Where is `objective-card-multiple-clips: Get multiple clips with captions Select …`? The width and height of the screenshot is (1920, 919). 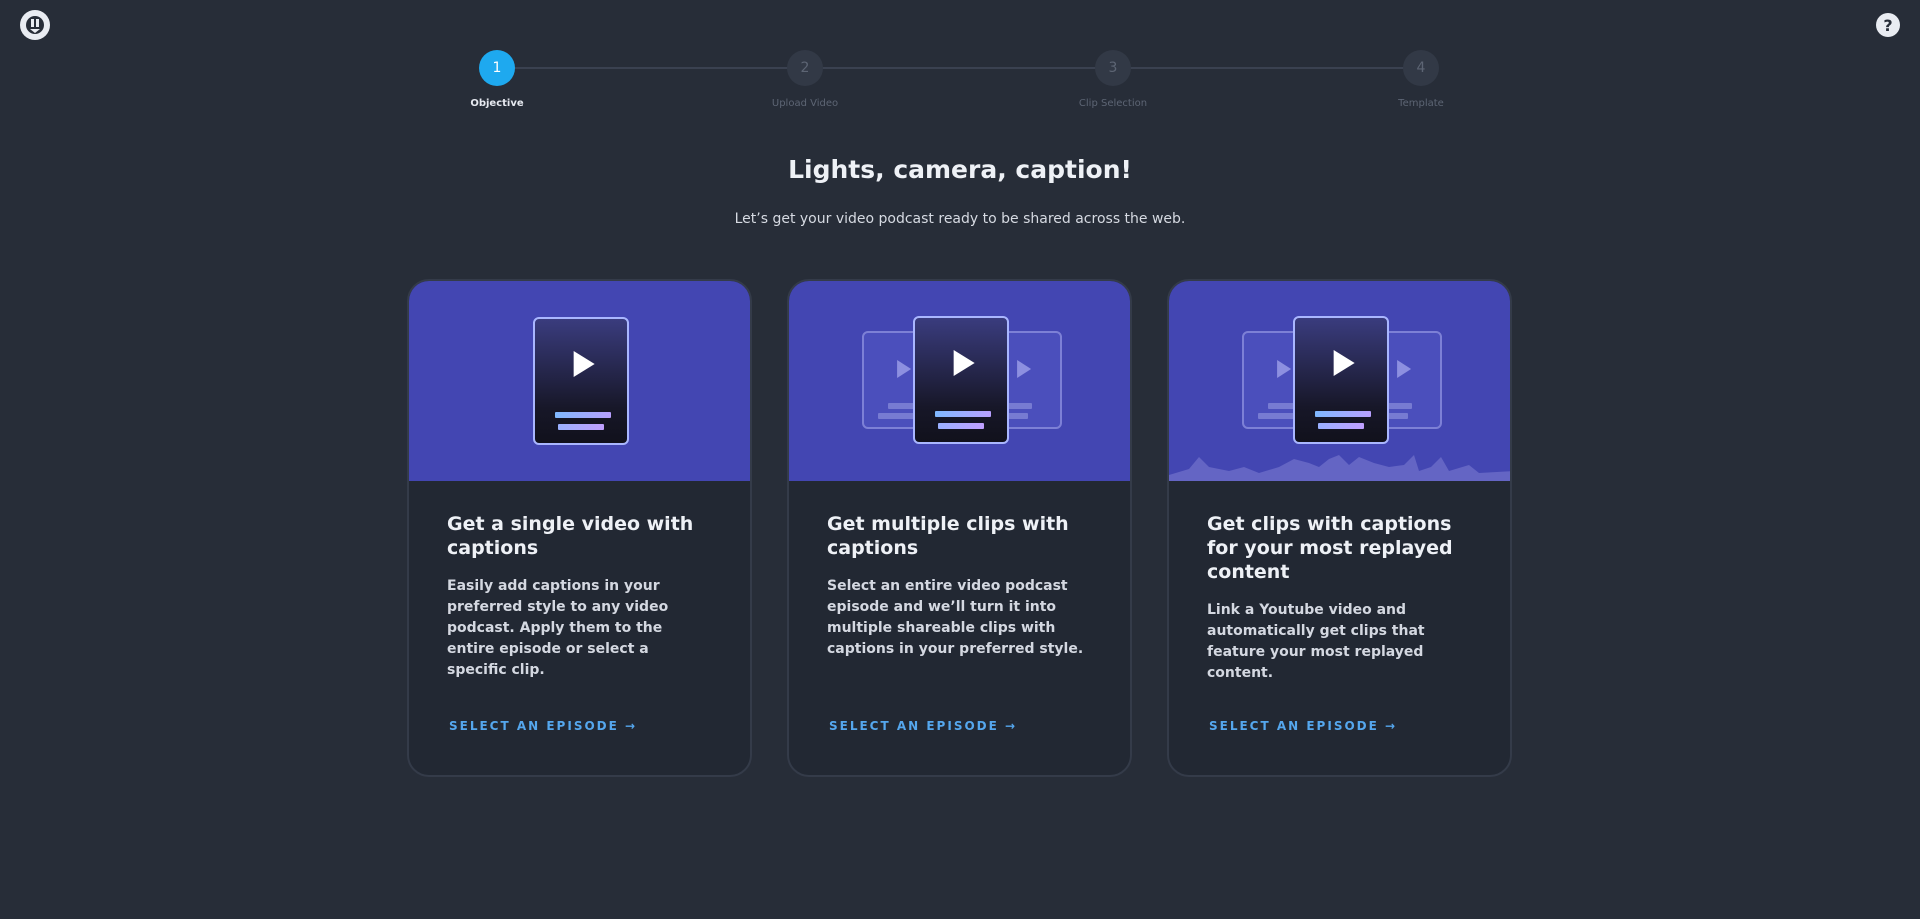 objective-card-multiple-clips: Get multiple clips with captions Select … is located at coordinates (959, 528).